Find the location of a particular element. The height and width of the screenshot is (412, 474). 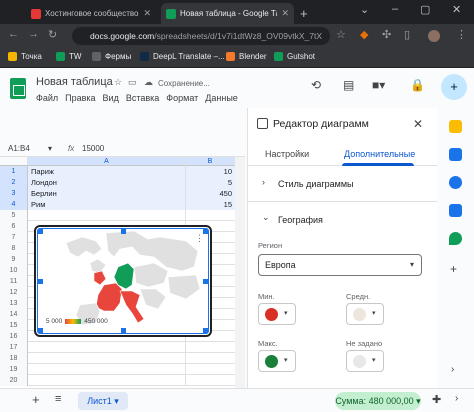

bookmark-star-icon: ☆ is located at coordinates (341, 34).